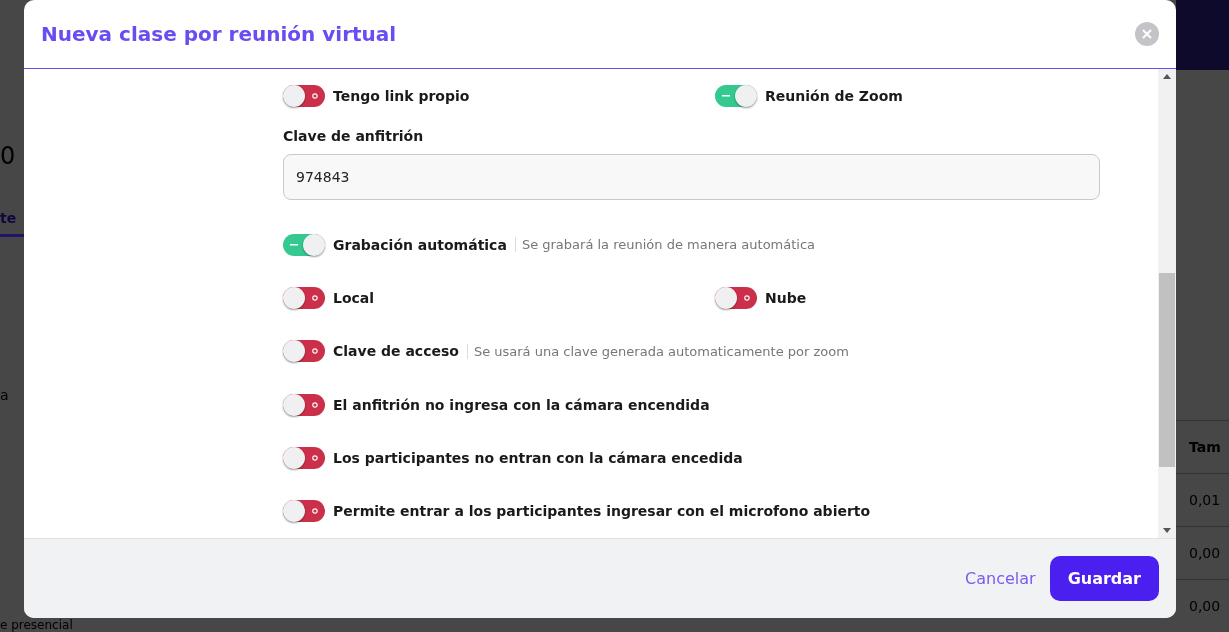 The width and height of the screenshot is (1229, 632). What do you see at coordinates (1147, 34) in the screenshot?
I see `close-icon` at bounding box center [1147, 34].